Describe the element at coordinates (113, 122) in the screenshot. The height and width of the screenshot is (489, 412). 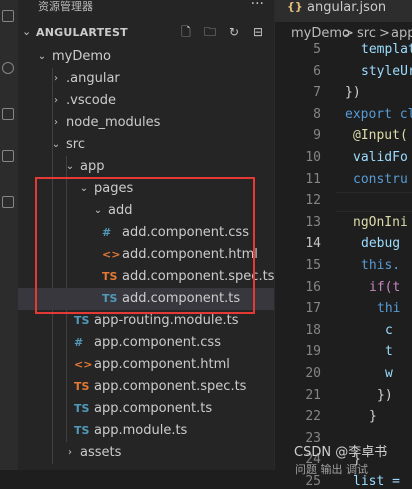
I see `tree-item-label: node_modules` at that location.